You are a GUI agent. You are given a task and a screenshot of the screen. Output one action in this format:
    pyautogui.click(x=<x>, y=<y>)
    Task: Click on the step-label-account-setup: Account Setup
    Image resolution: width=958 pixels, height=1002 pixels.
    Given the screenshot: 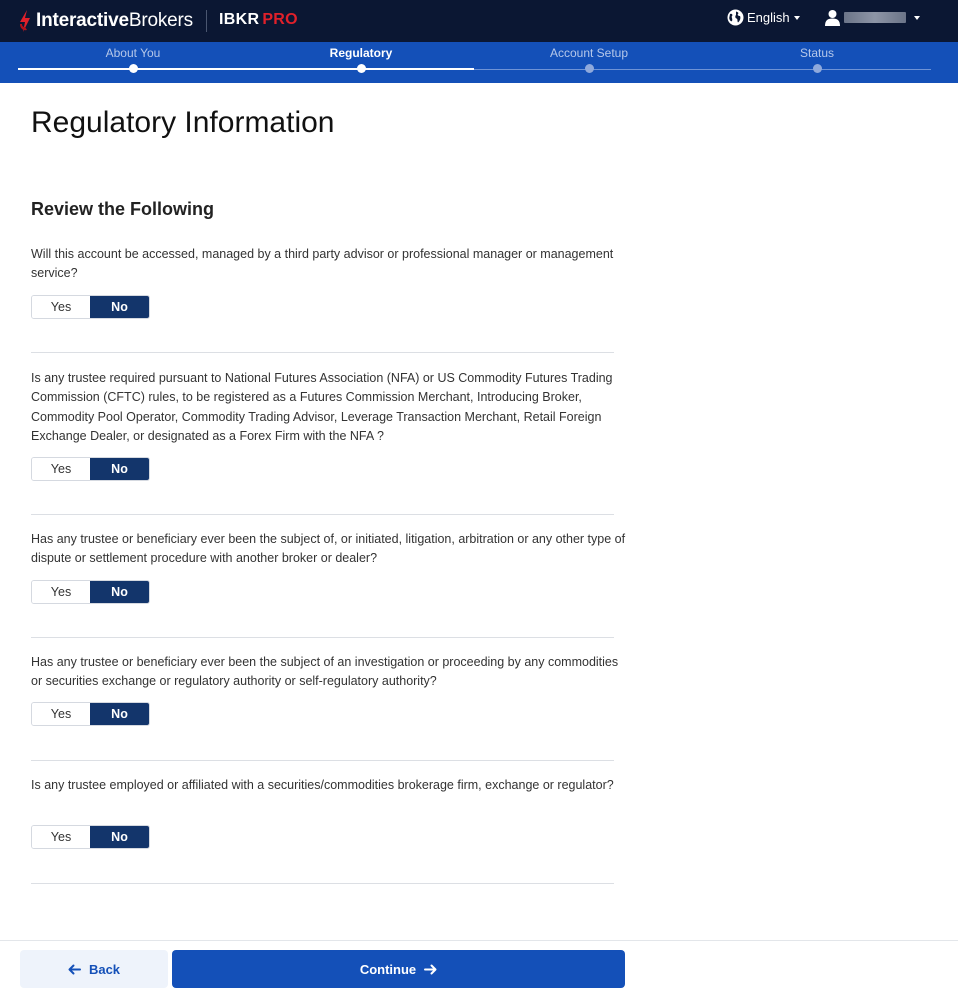 What is the action you would take?
    pyautogui.click(x=589, y=53)
    